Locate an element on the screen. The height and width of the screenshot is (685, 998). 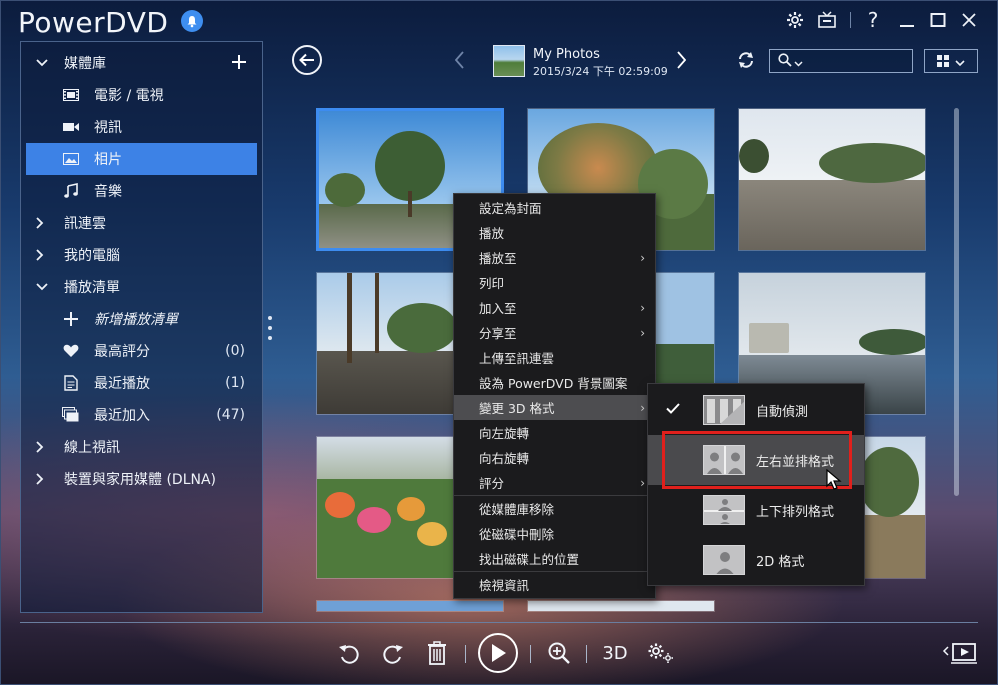
sidebar-item-movies-tv: 電影 / 電視 is located at coordinates (141, 95).